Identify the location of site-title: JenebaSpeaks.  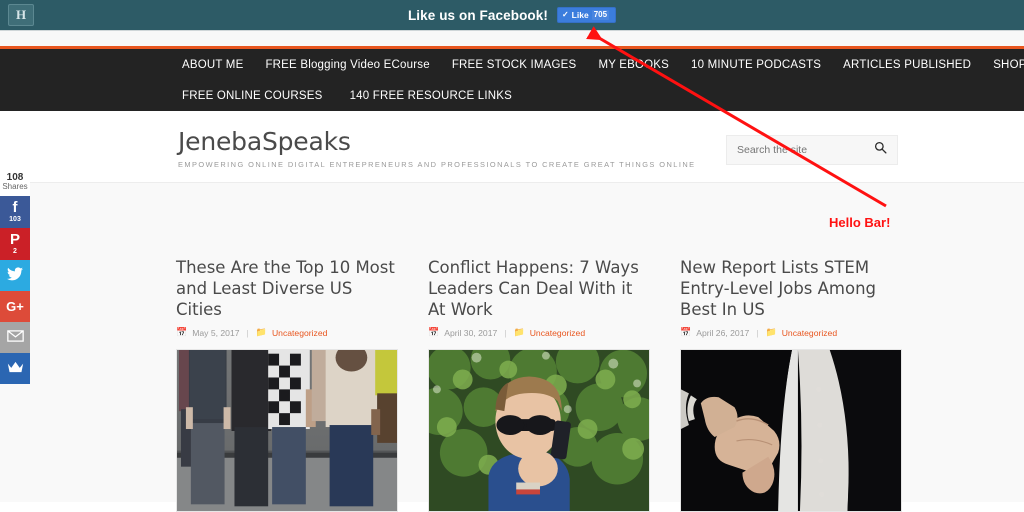
(264, 141).